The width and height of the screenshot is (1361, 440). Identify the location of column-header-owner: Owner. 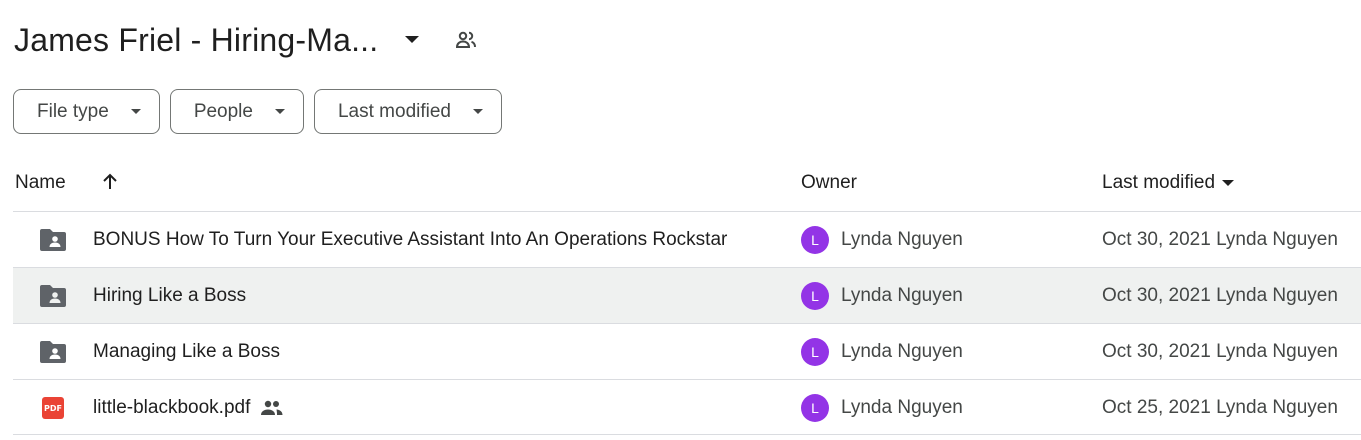
(829, 183).